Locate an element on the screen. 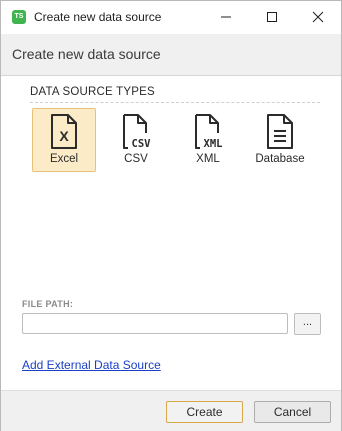 The width and height of the screenshot is (342, 431). database-file-icon is located at coordinates (280, 131).